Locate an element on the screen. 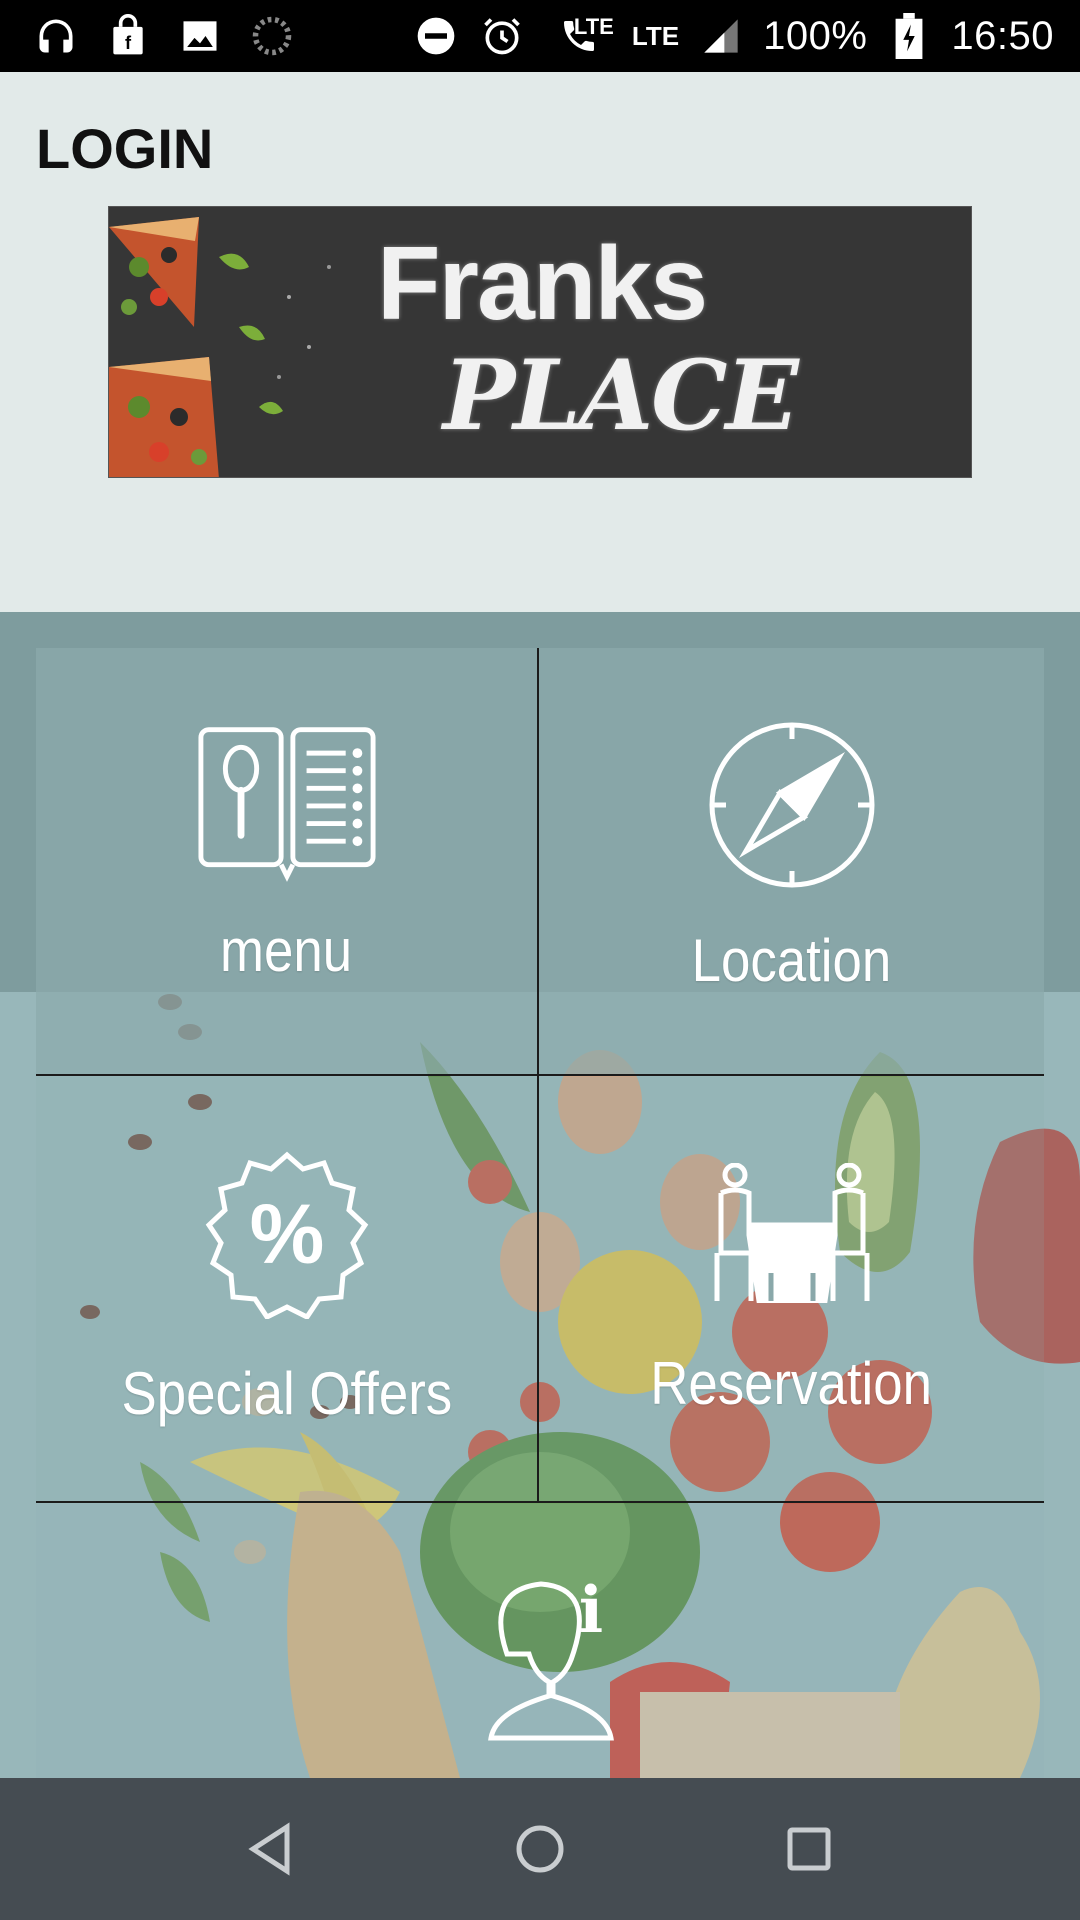  recents-icon is located at coordinates (809, 1849).